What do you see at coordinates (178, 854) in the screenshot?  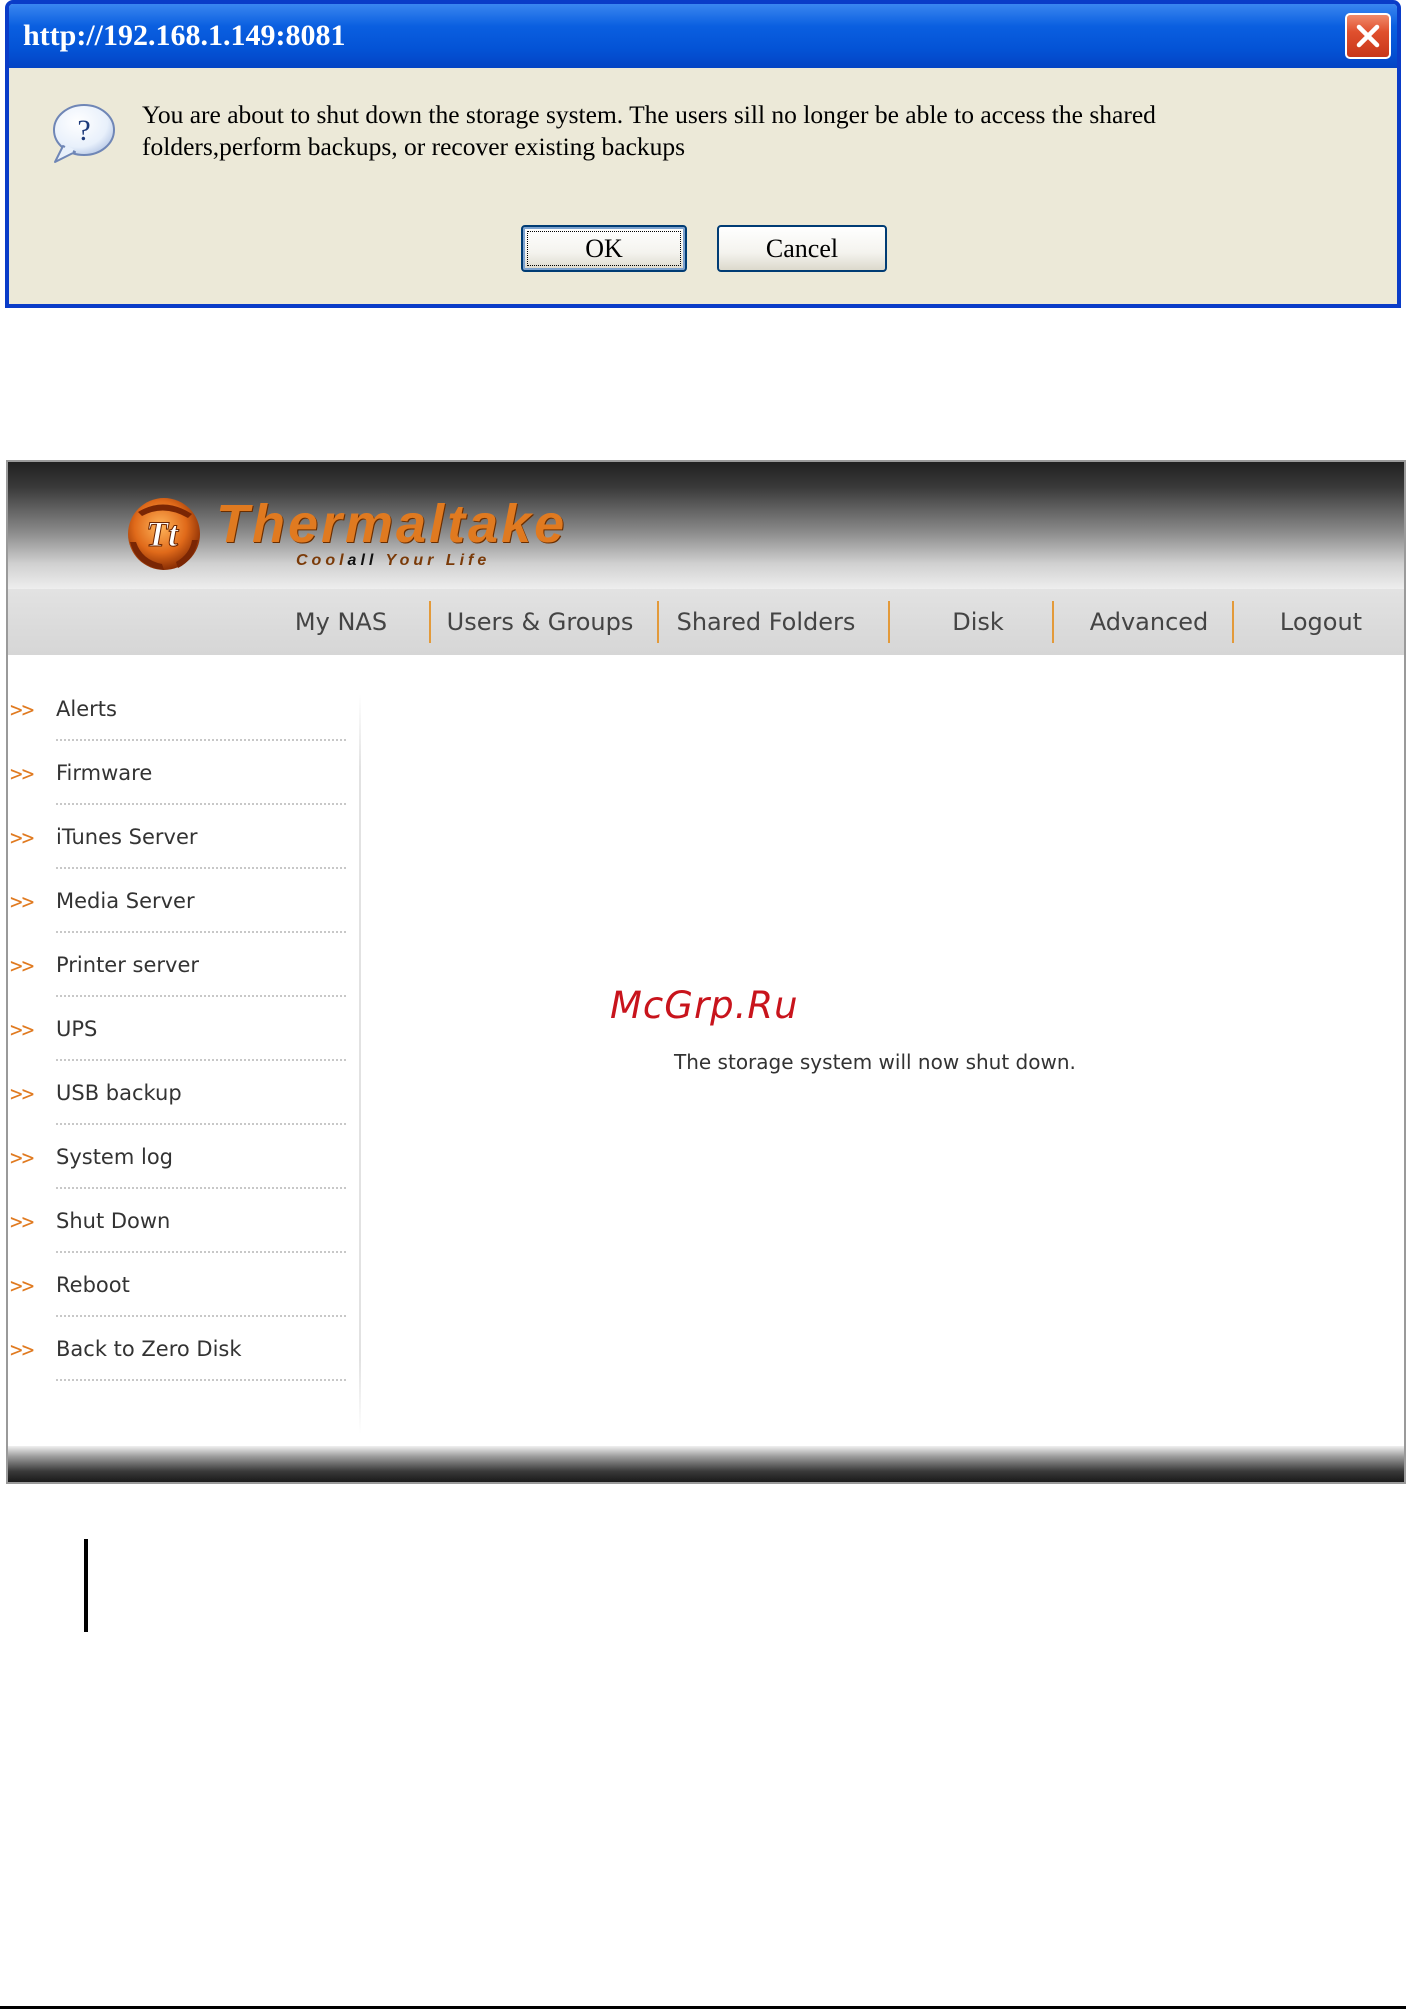 I see `sidebar-item-itunes-server: >> iTunes Server` at bounding box center [178, 854].